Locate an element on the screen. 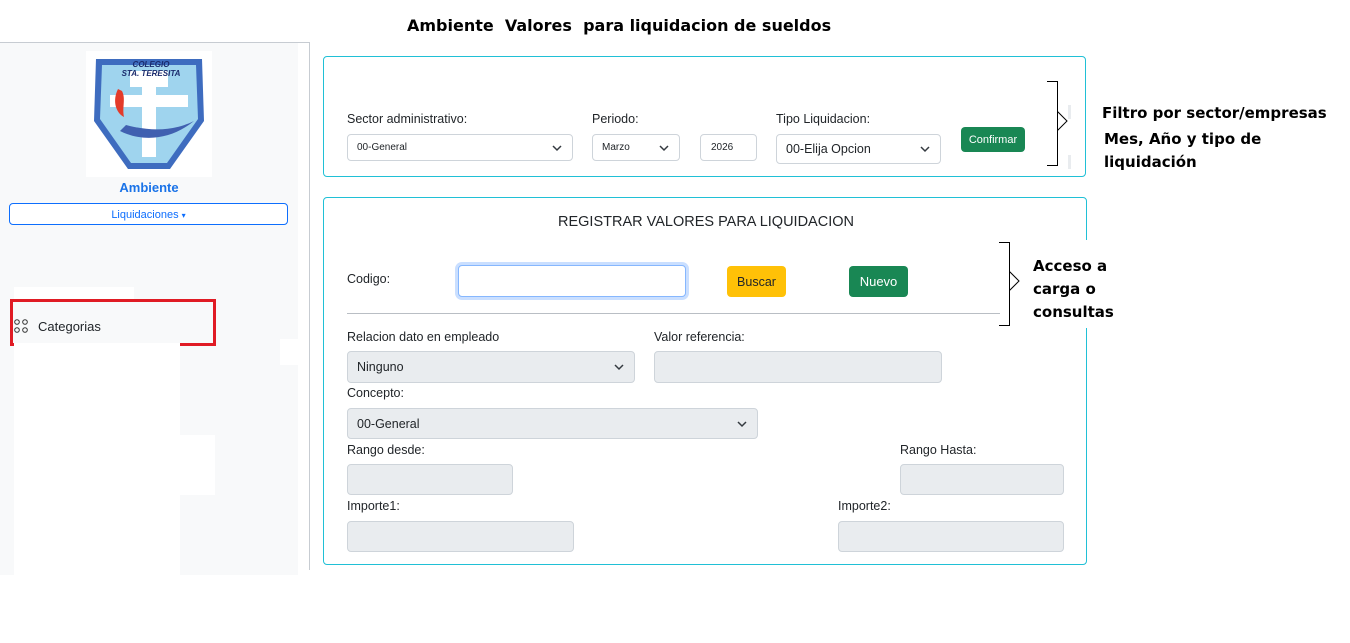  caret-down-icon: ▾ is located at coordinates (183, 215).